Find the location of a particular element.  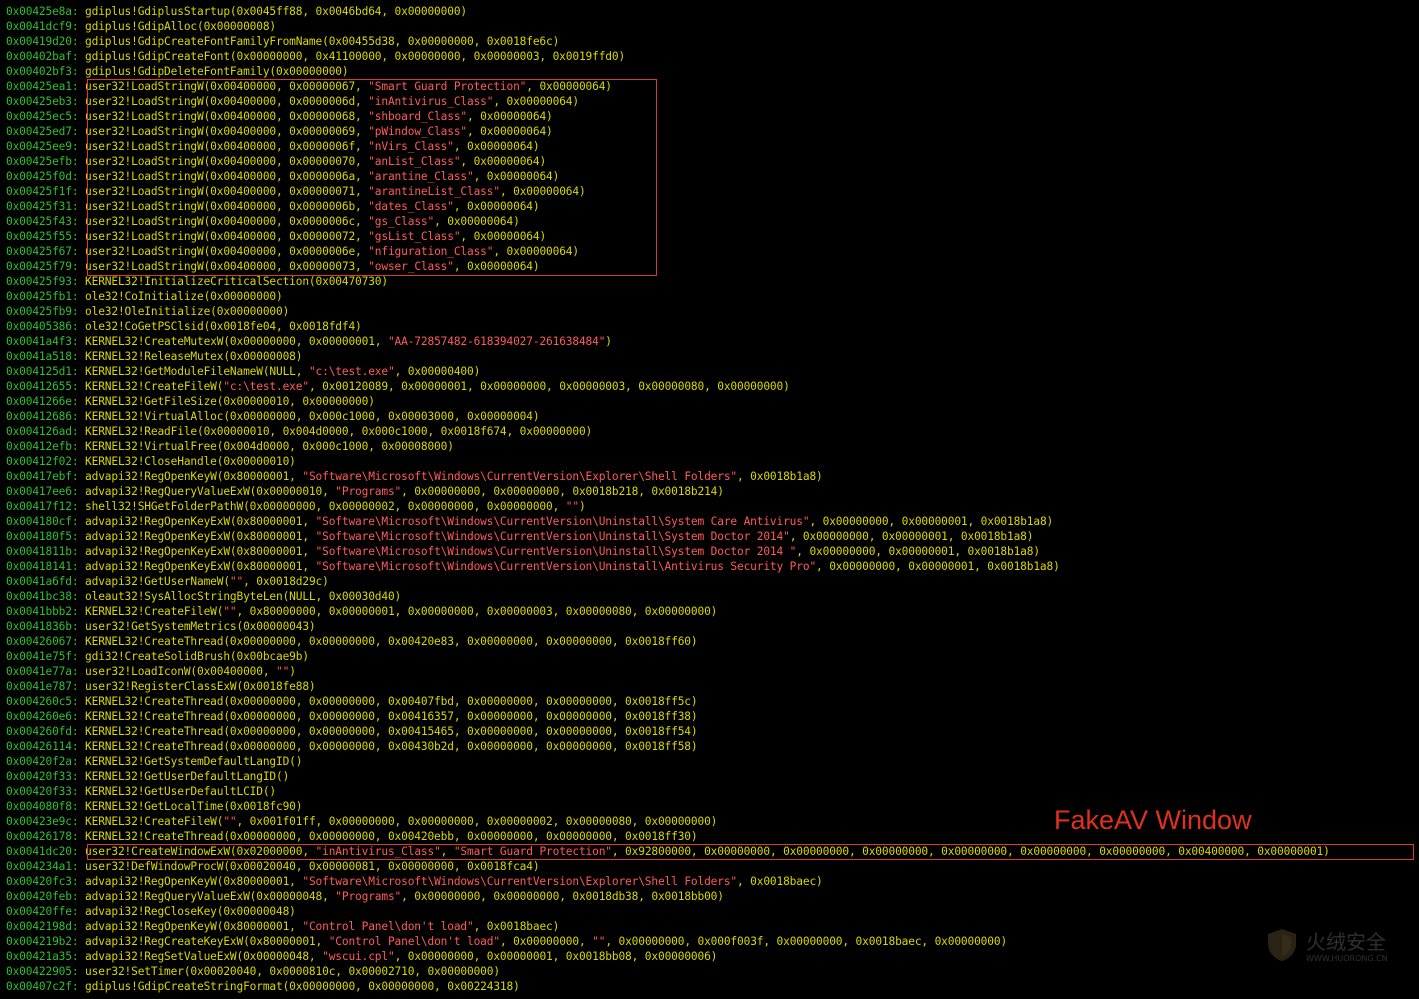

log-address: 0x00425f55: is located at coordinates (46, 236).